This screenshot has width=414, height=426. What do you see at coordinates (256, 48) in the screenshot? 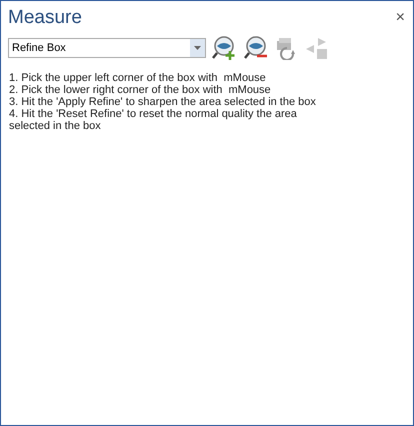
I see `zoom-out-icon` at bounding box center [256, 48].